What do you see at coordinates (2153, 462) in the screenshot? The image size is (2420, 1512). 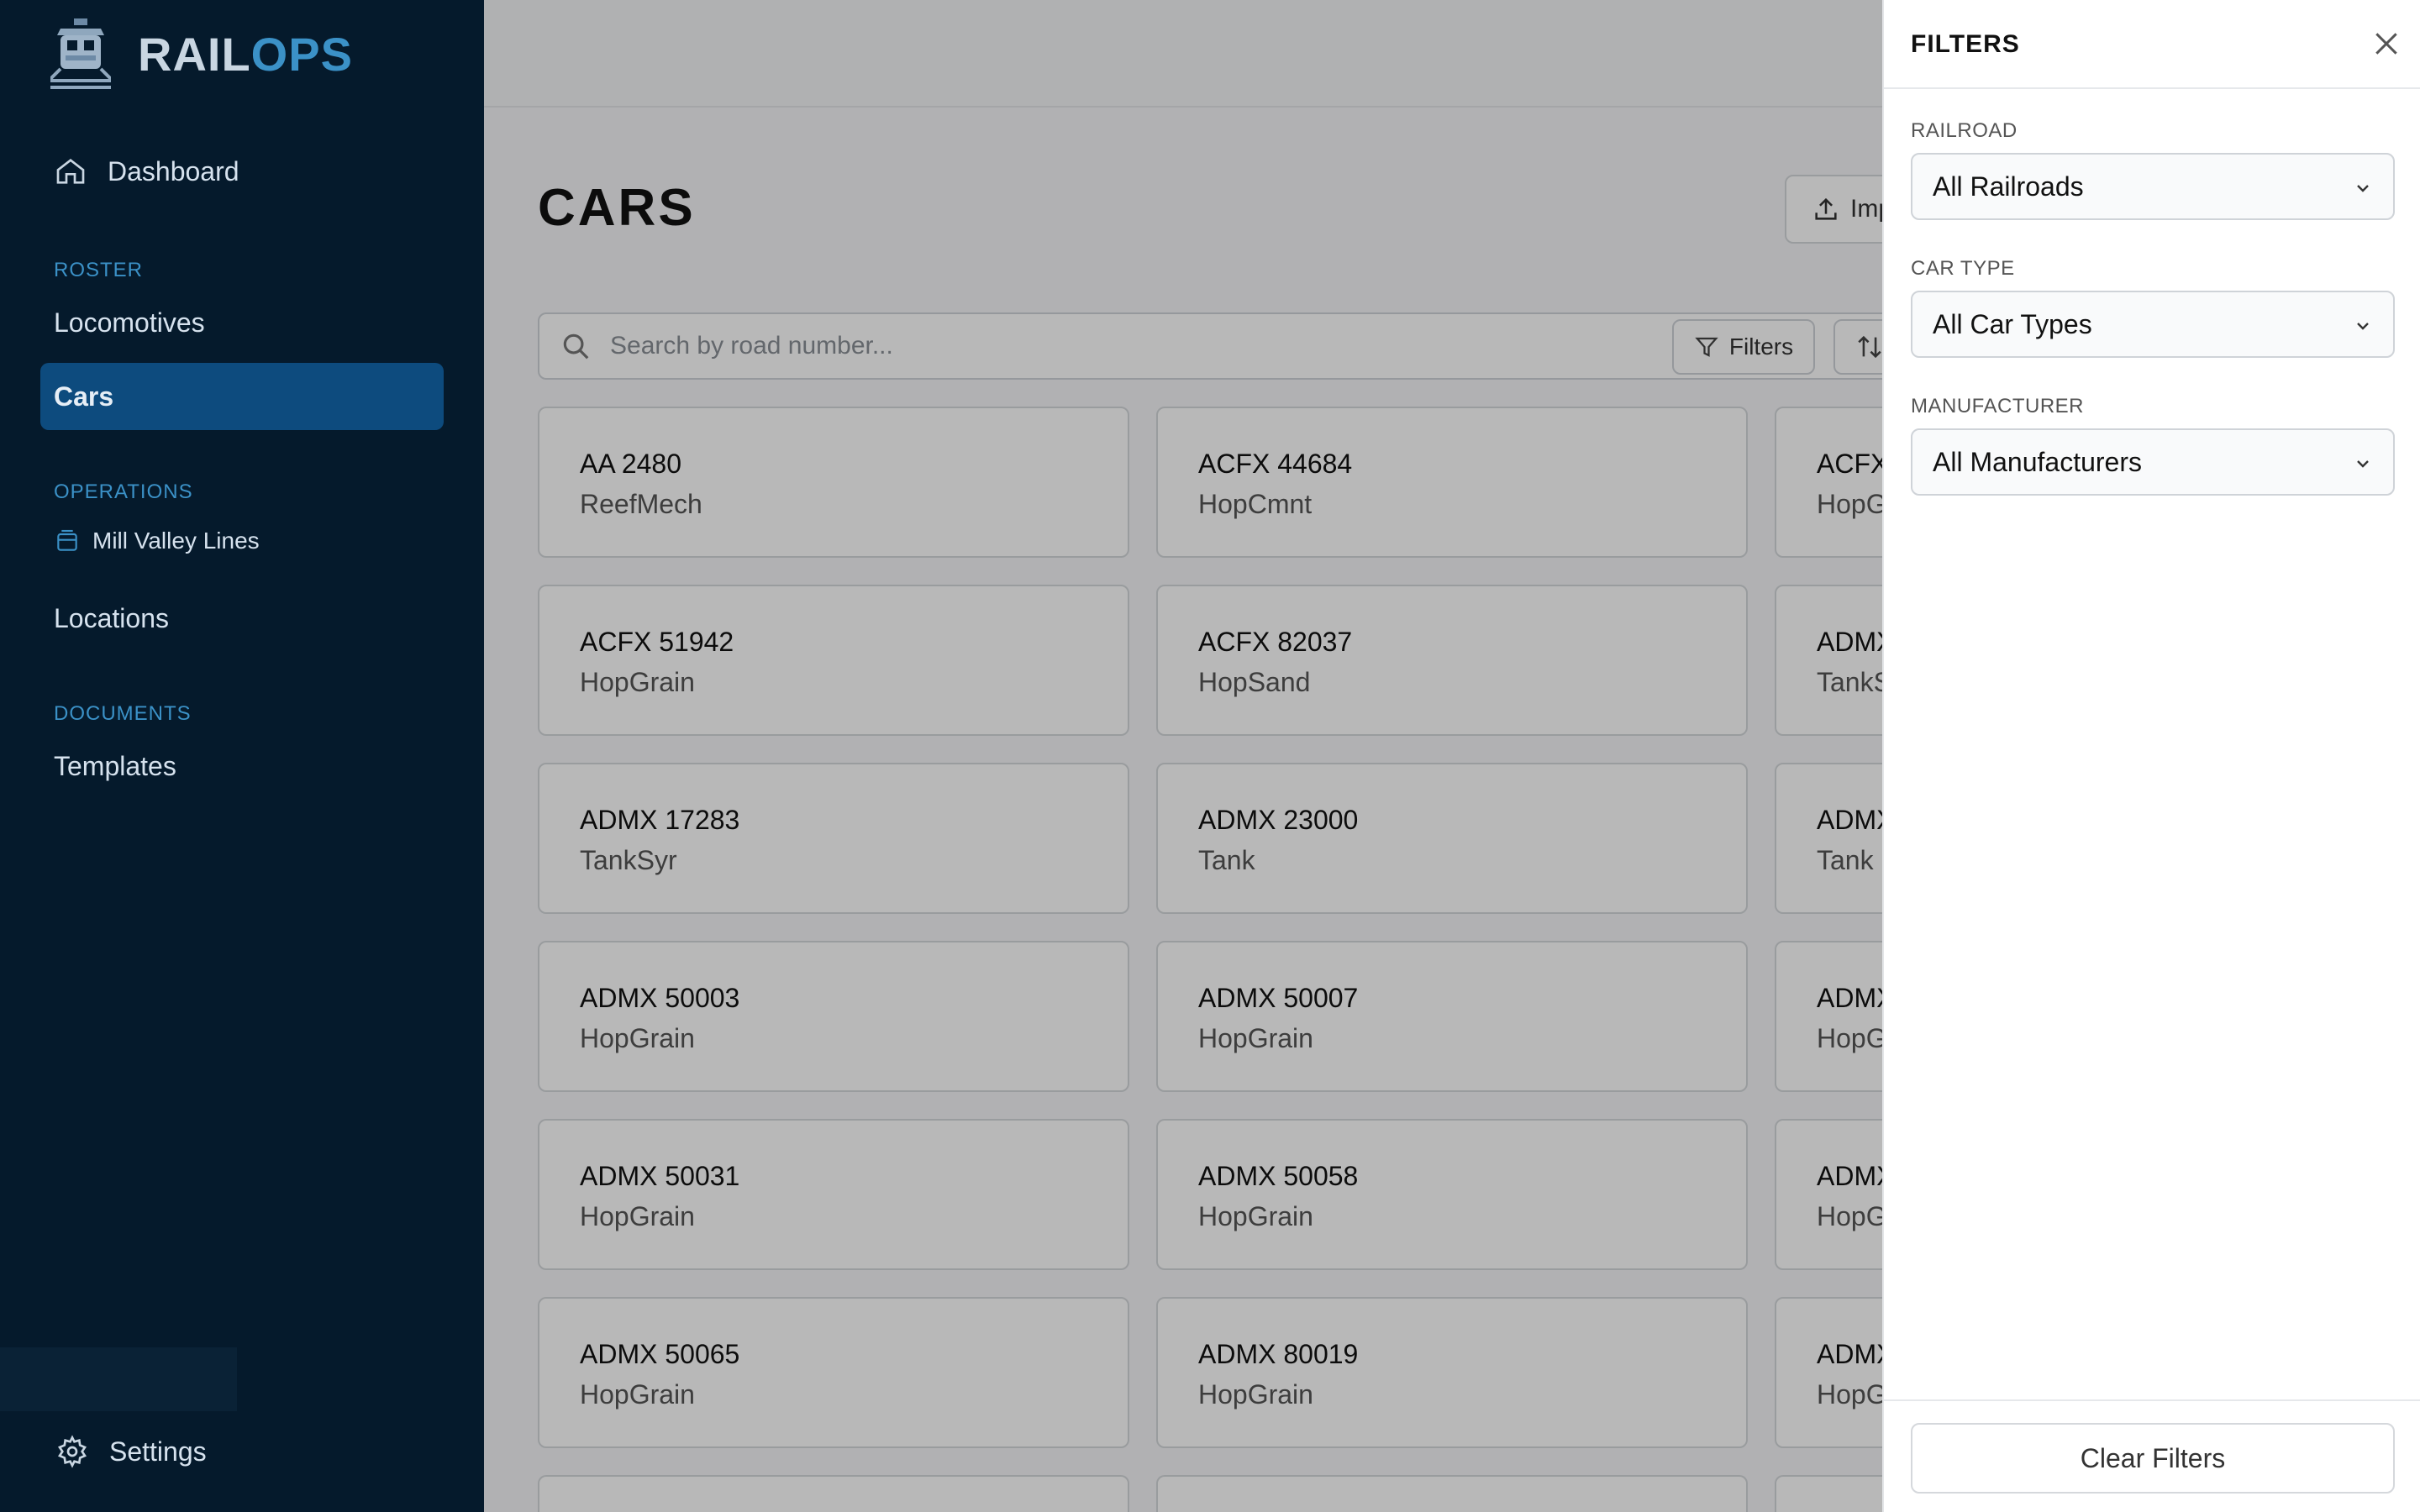 I see `manufacturer-select: All Manufacturers` at bounding box center [2153, 462].